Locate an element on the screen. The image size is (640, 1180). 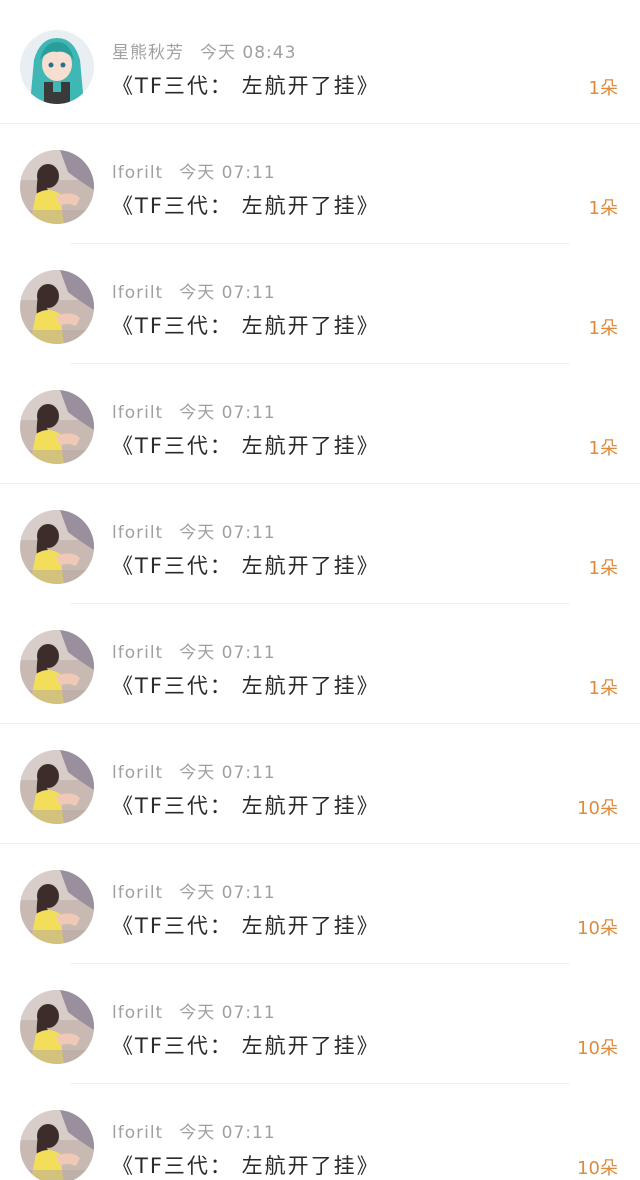
sender-name: 星熊秋芳 is located at coordinates (148, 53).